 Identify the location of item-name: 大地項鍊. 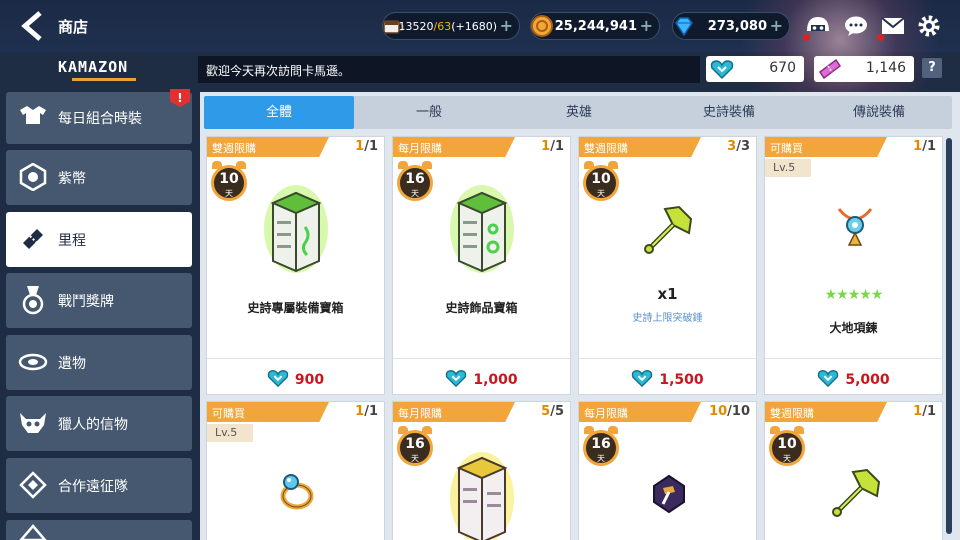
(853, 328).